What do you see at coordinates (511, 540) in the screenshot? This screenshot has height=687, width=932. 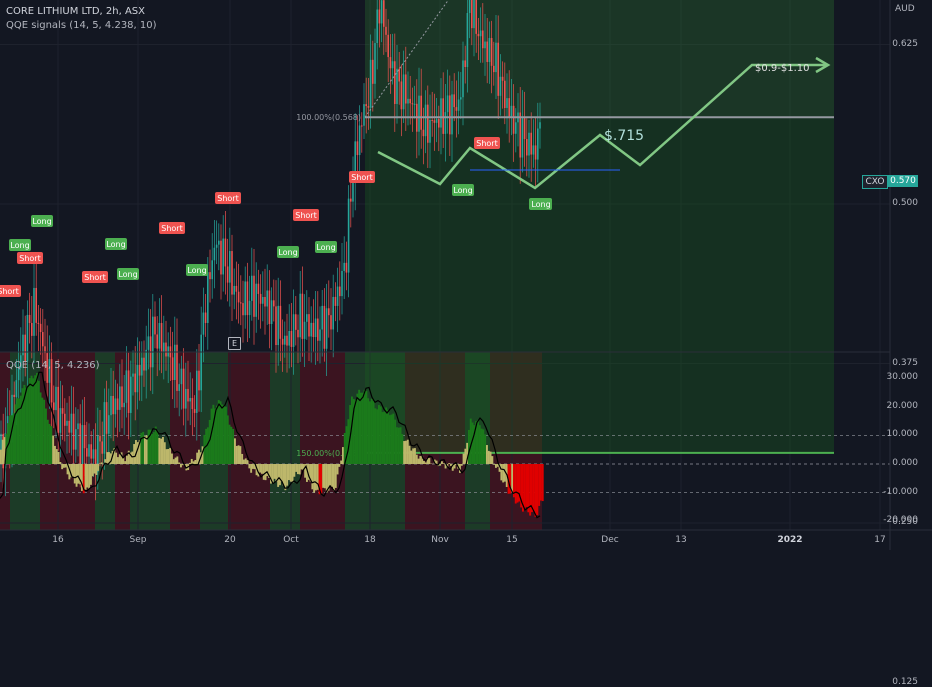 I see `time-axis-label: 15` at bounding box center [511, 540].